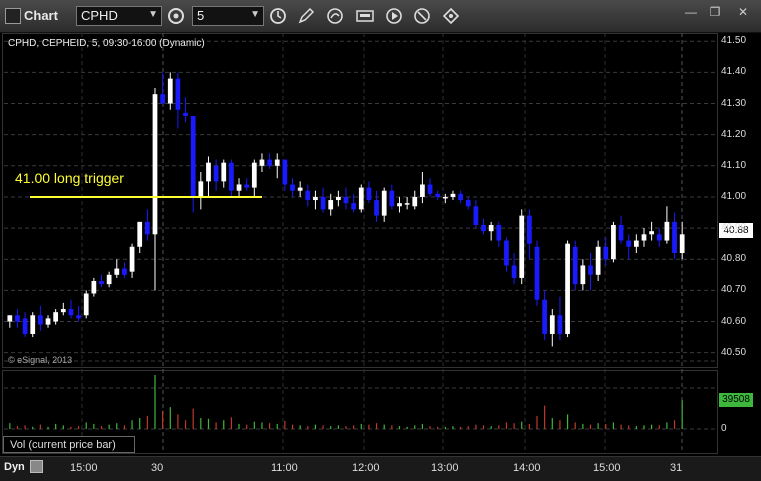  What do you see at coordinates (335, 16) in the screenshot?
I see `refresh-icon` at bounding box center [335, 16].